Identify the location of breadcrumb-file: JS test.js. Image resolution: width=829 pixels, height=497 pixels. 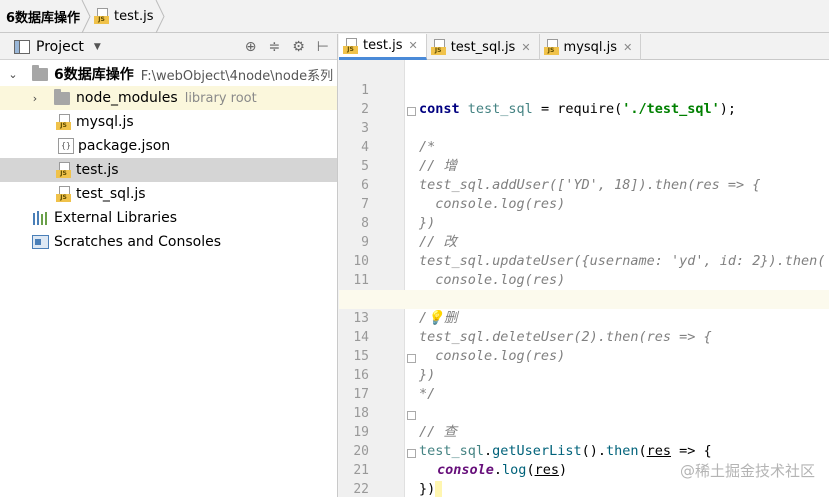
(130, 16).